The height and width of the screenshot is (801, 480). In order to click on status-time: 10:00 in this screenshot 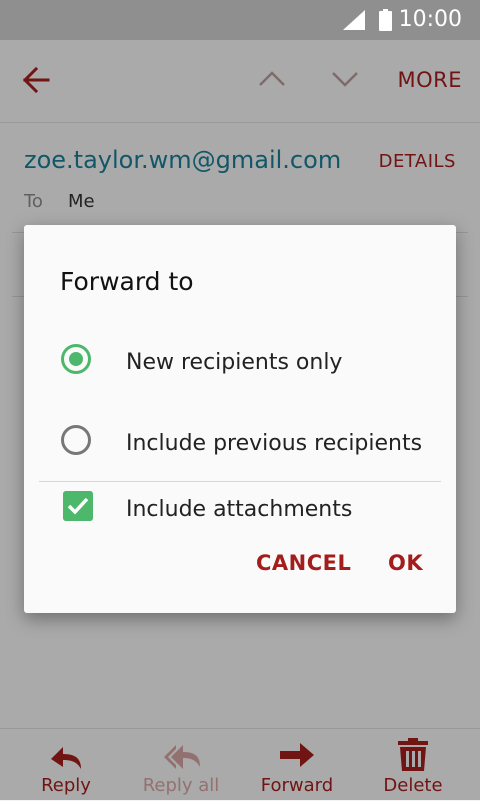, I will do `click(430, 19)`.